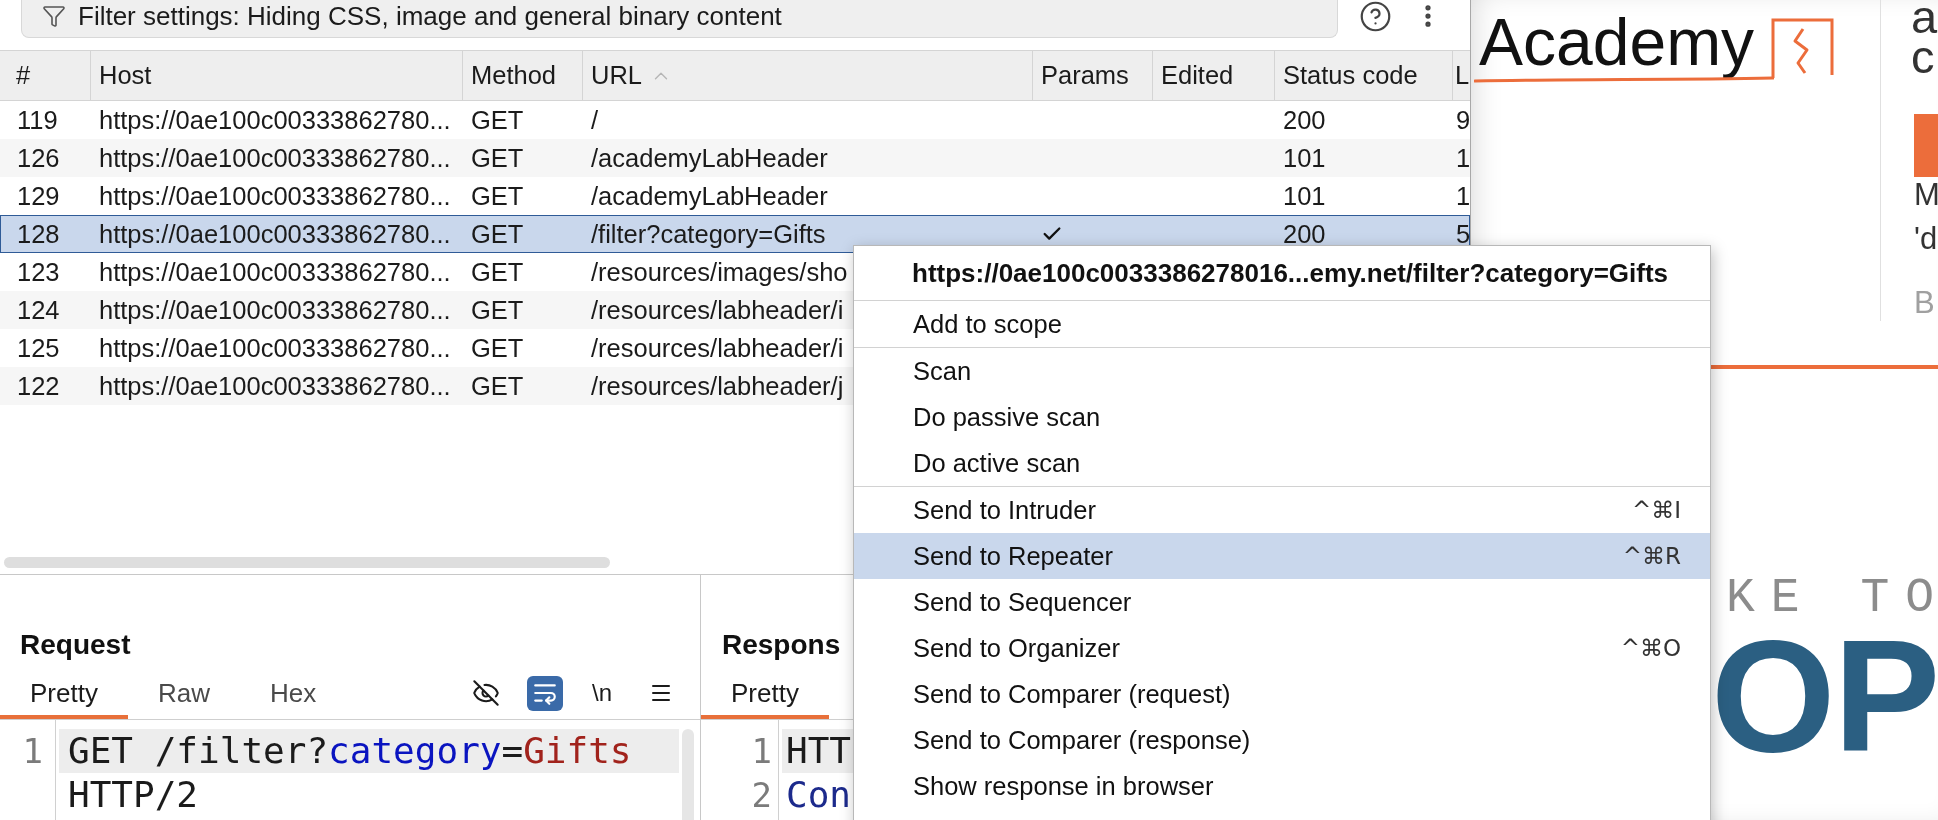 The height and width of the screenshot is (820, 1938). Describe the element at coordinates (1650, 648) in the screenshot. I see `keyboard-shortcut: ^⌘O` at that location.